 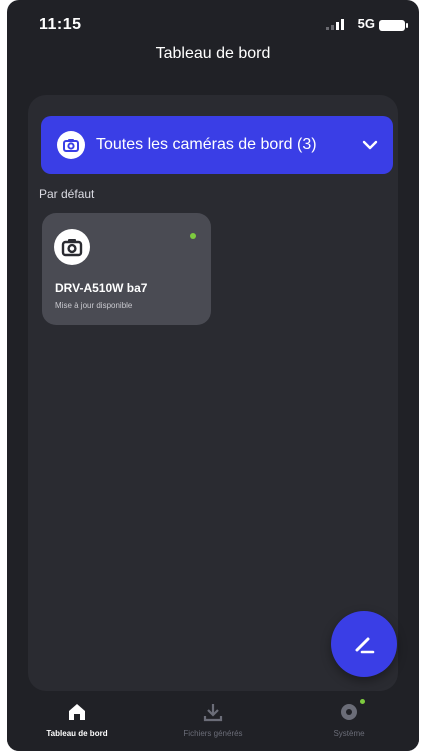 I want to click on tab-dashboard: Tableau de bord, so click(x=77, y=721).